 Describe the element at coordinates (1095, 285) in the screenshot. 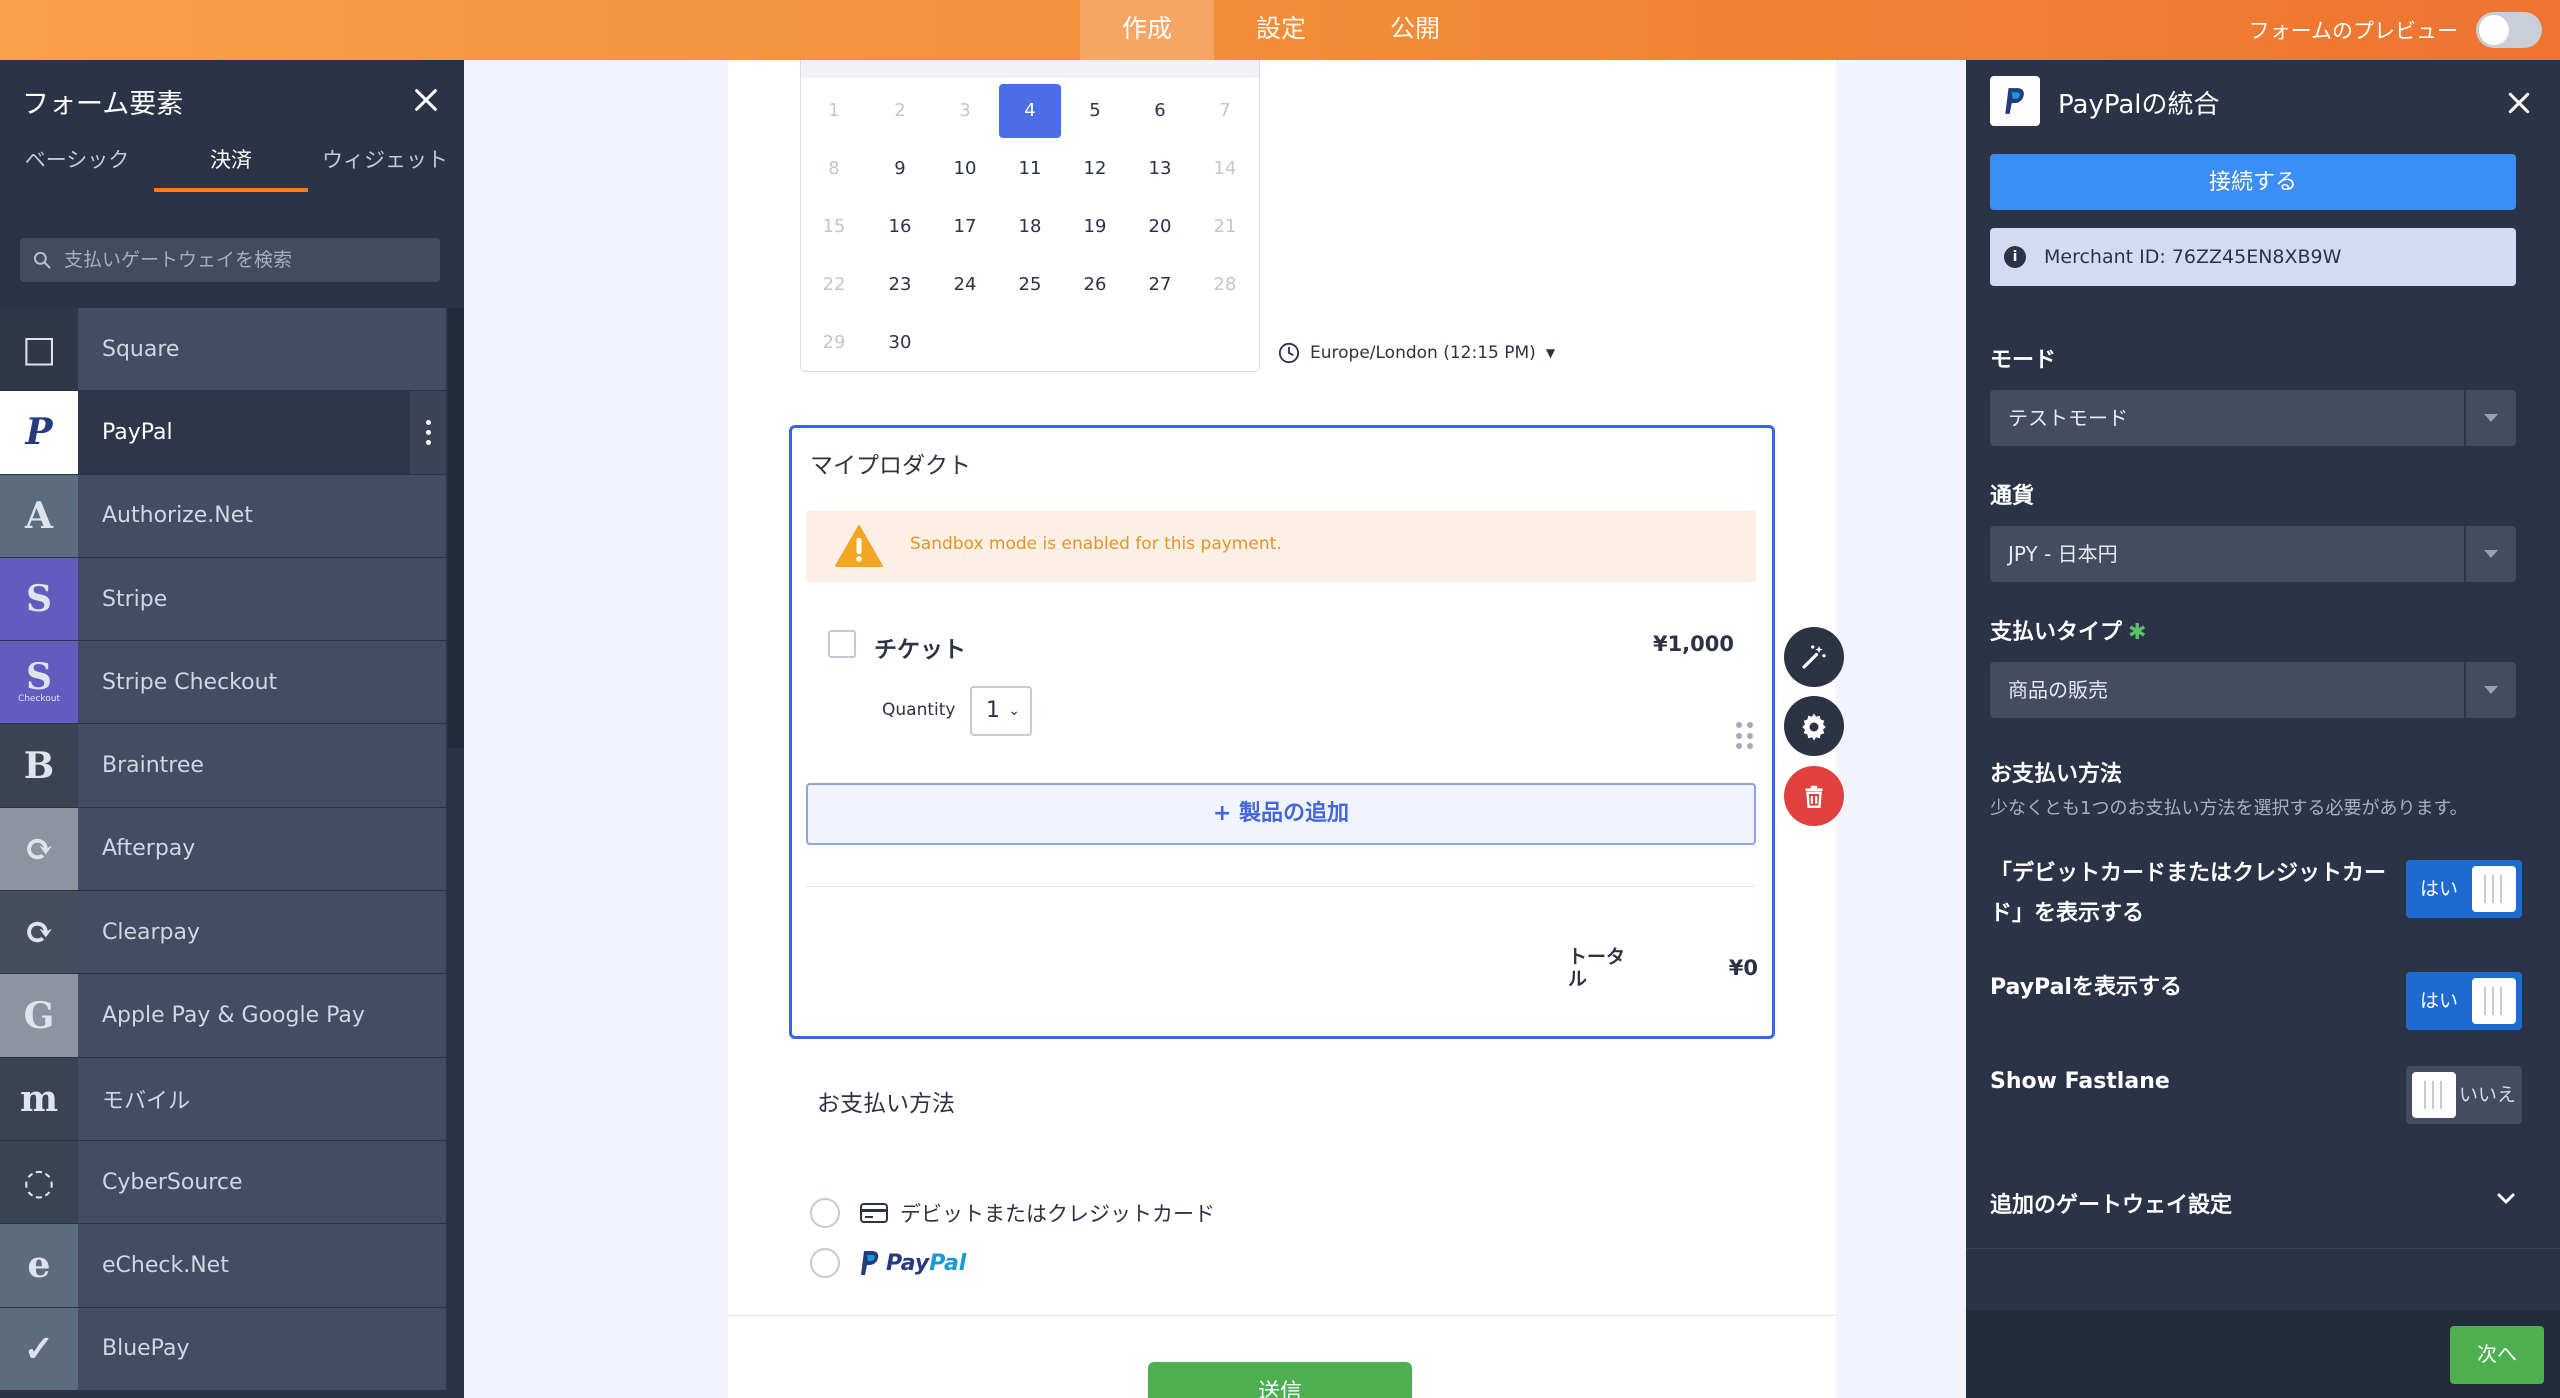

I see `calendar-day: 26` at that location.